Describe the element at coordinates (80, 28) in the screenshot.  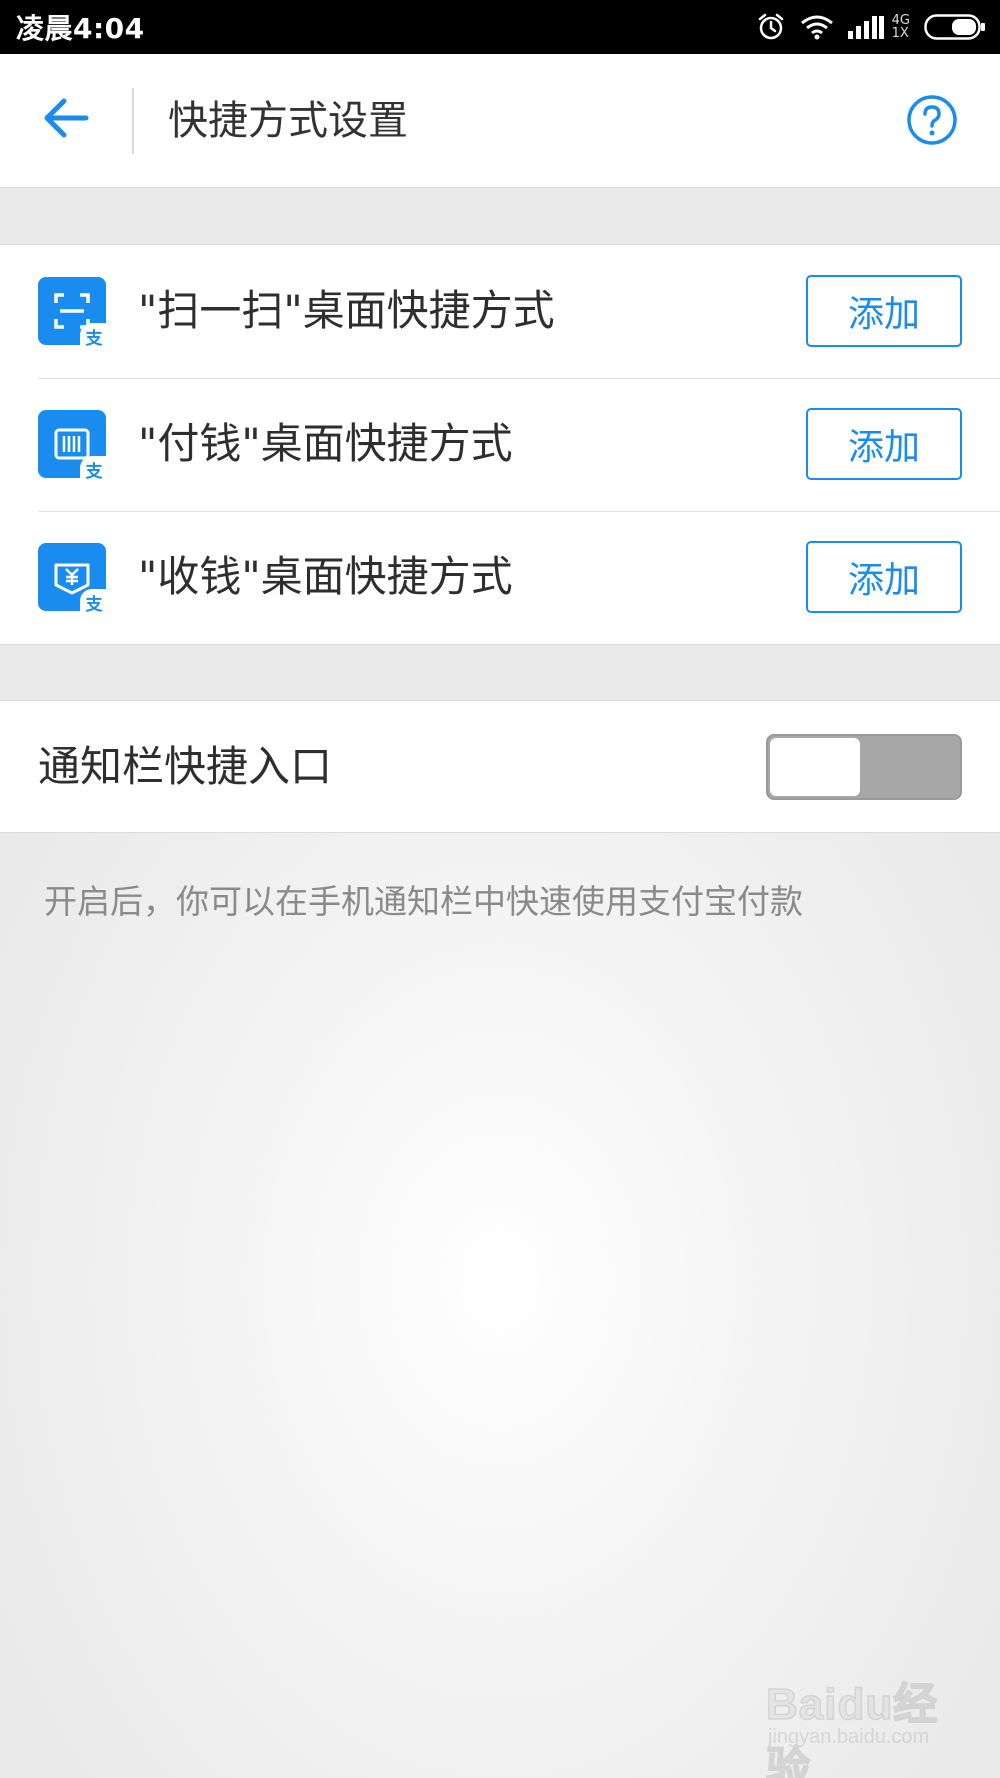
I see `status-time: 凌晨4:04` at that location.